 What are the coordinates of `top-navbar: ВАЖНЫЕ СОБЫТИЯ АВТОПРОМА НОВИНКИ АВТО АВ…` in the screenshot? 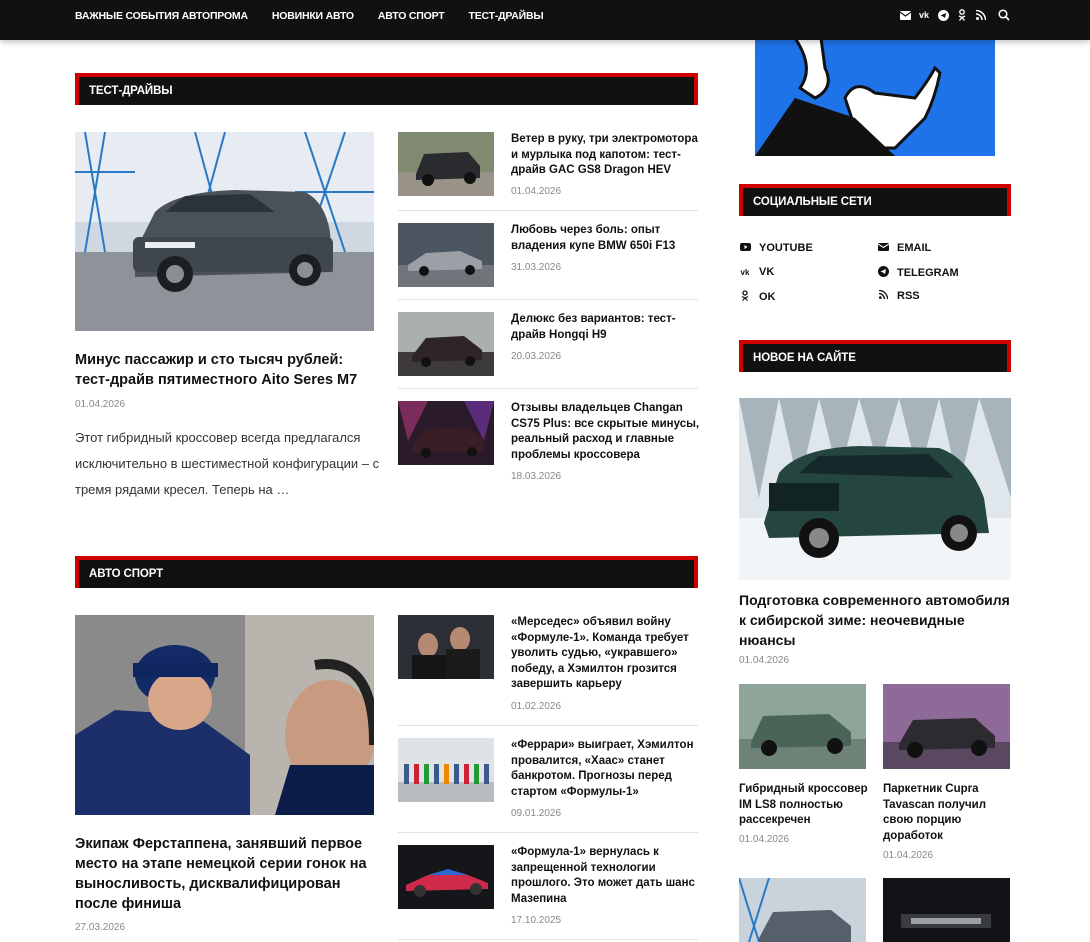 It's located at (545, 20).